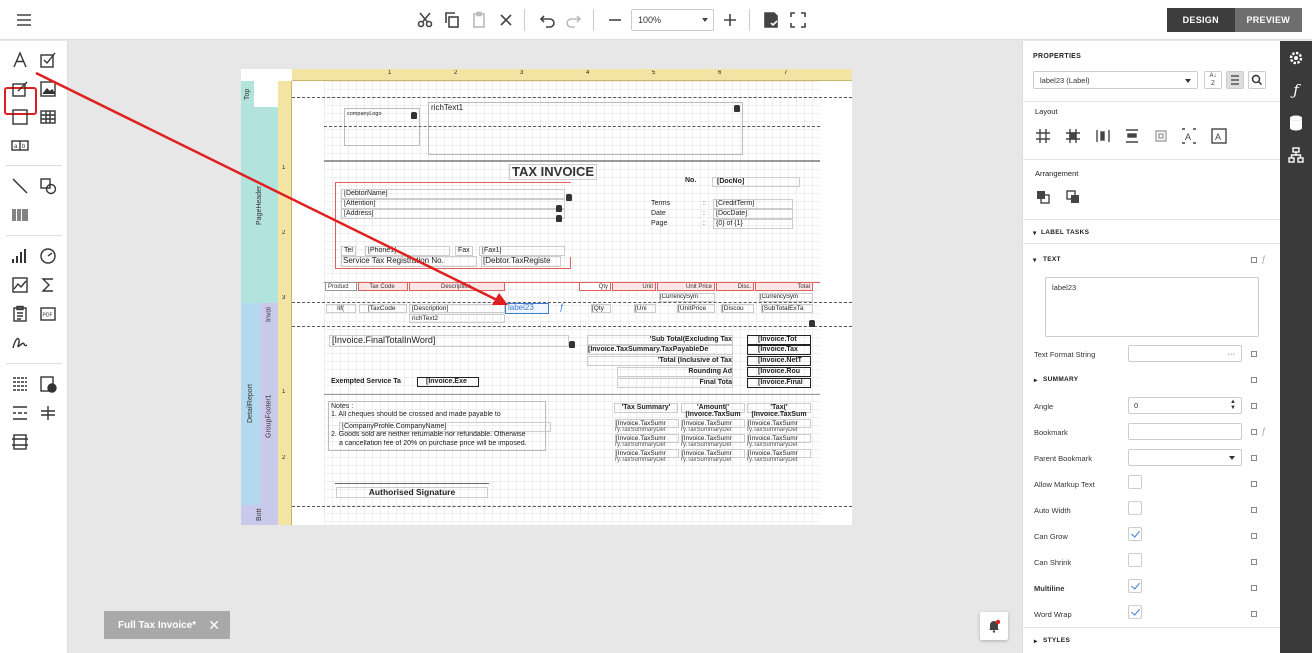  What do you see at coordinates (1065, 80) in the screenshot?
I see `component-select-value: label23 (Label)` at bounding box center [1065, 80].